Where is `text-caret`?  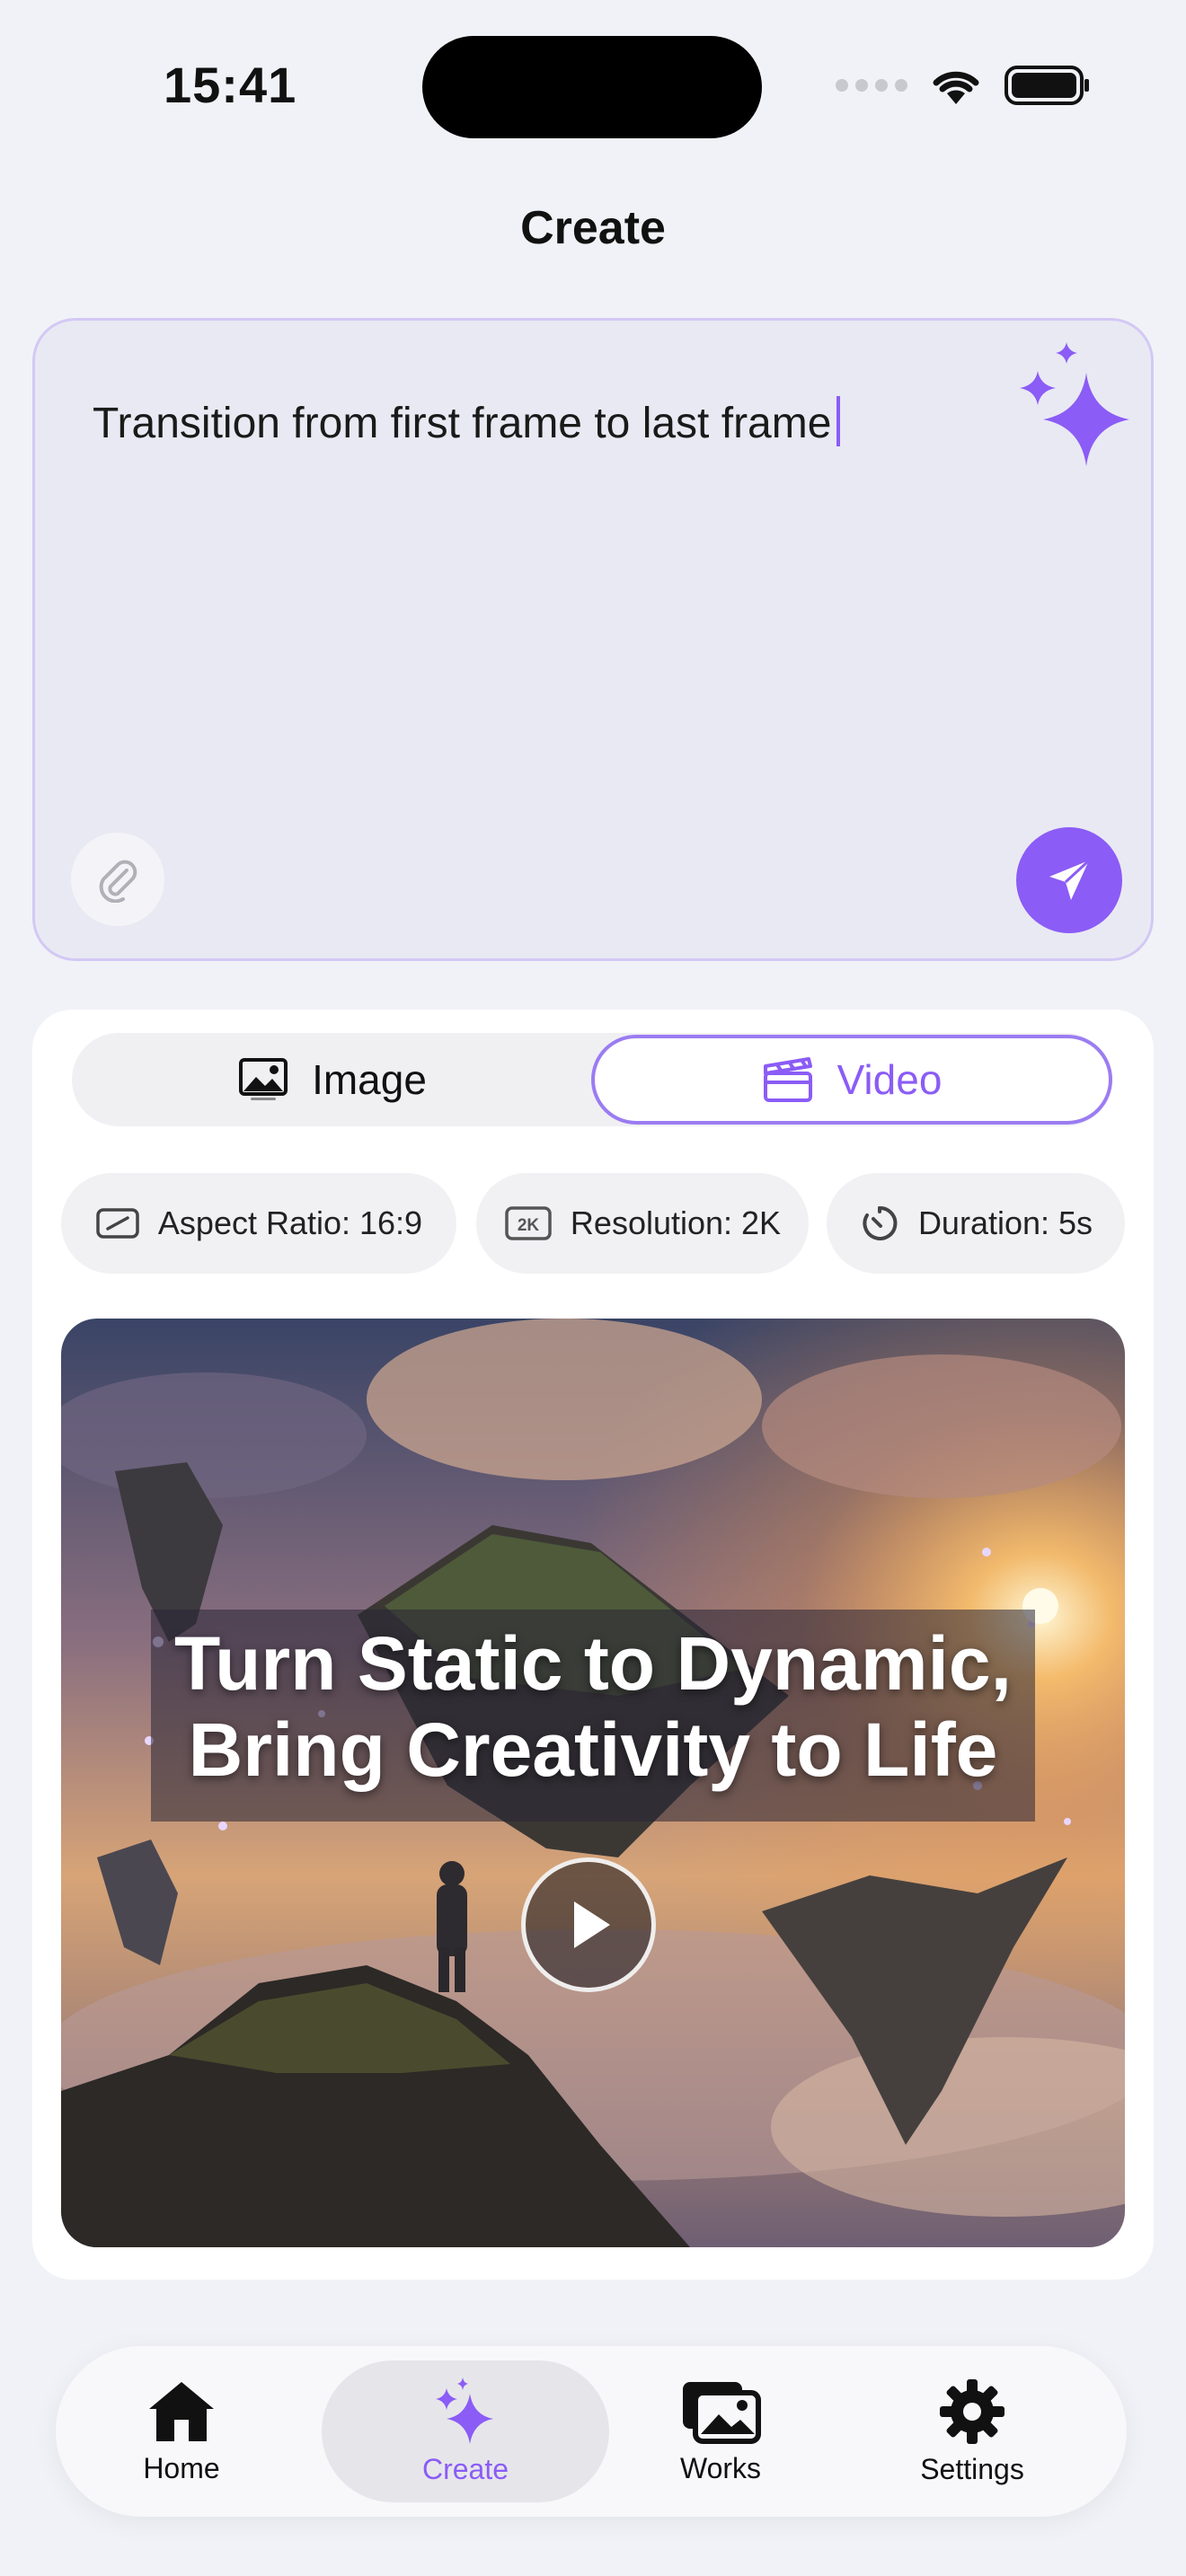
text-caret is located at coordinates (838, 421).